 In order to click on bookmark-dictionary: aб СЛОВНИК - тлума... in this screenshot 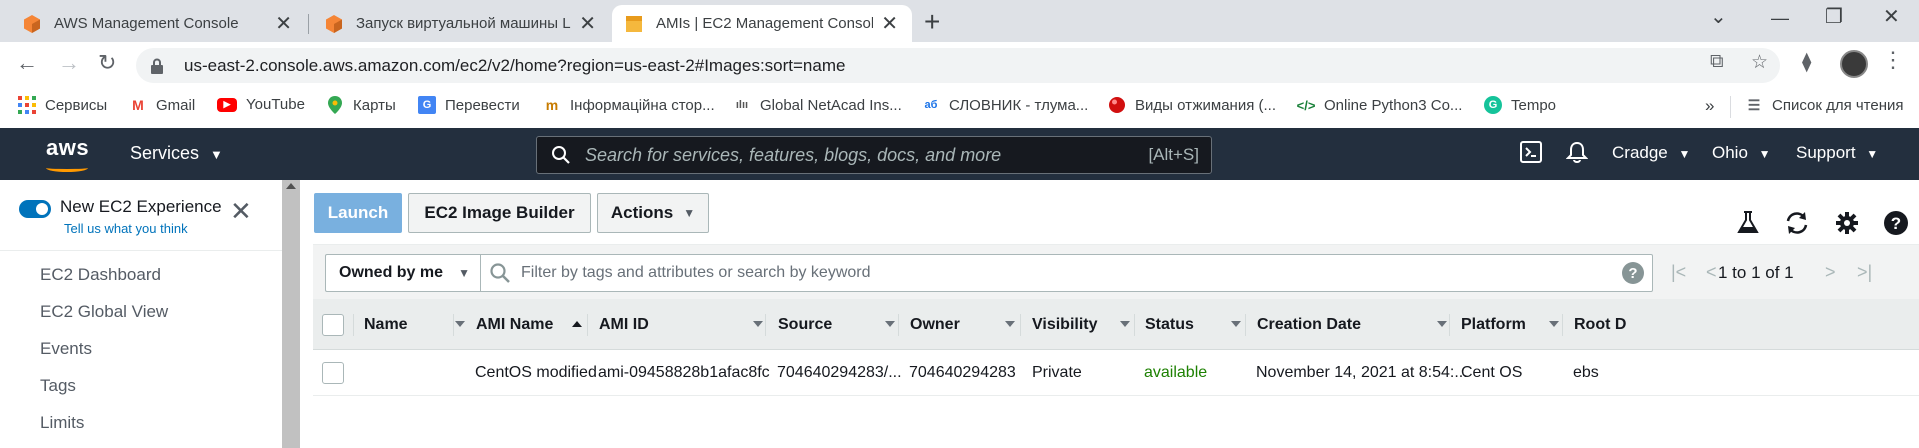, I will do `click(1005, 105)`.